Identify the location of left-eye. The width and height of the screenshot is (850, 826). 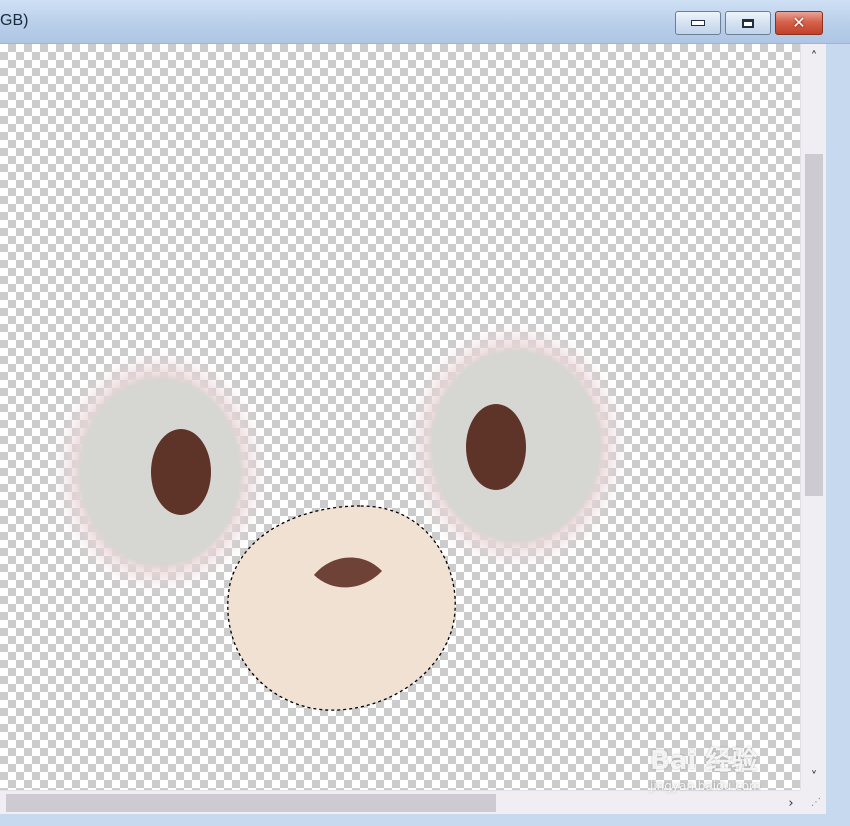
(160, 472).